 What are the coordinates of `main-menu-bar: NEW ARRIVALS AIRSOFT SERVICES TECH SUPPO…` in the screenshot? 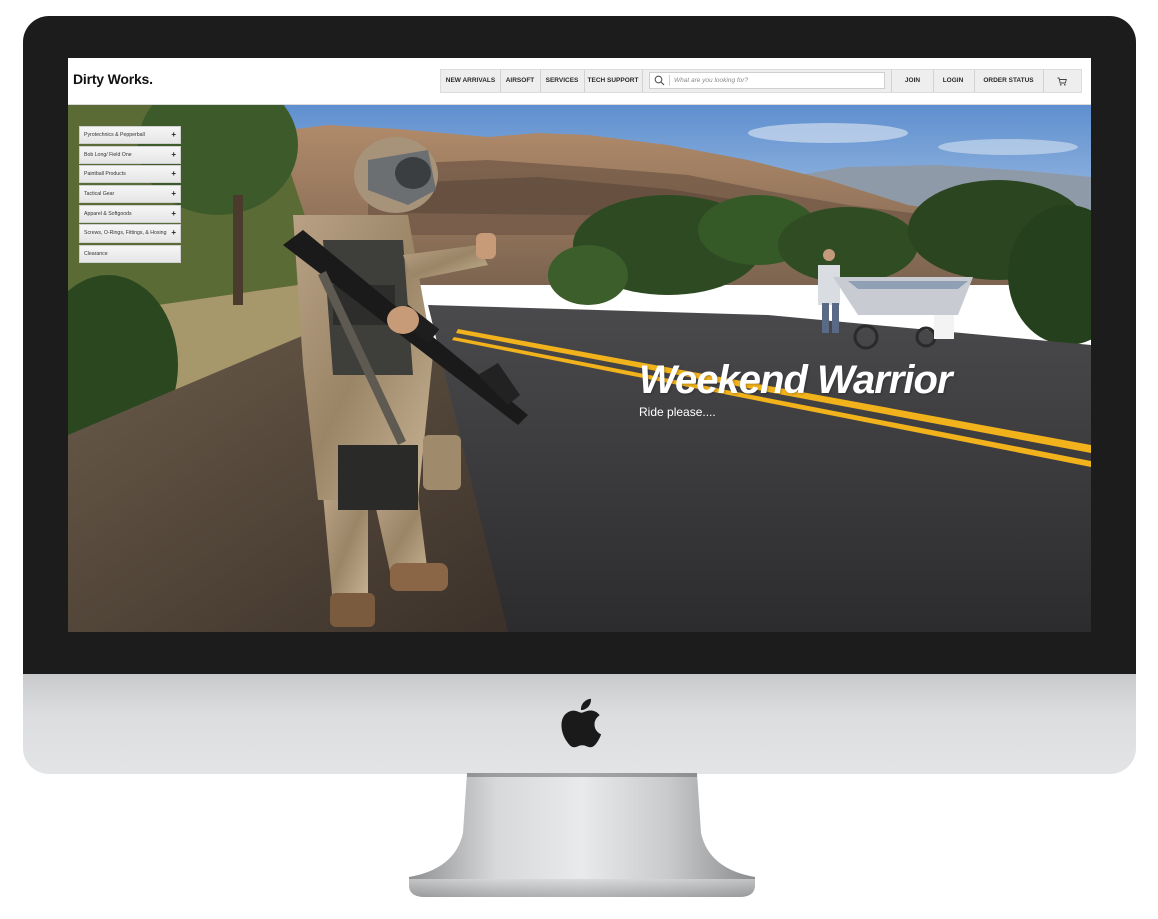 It's located at (761, 81).